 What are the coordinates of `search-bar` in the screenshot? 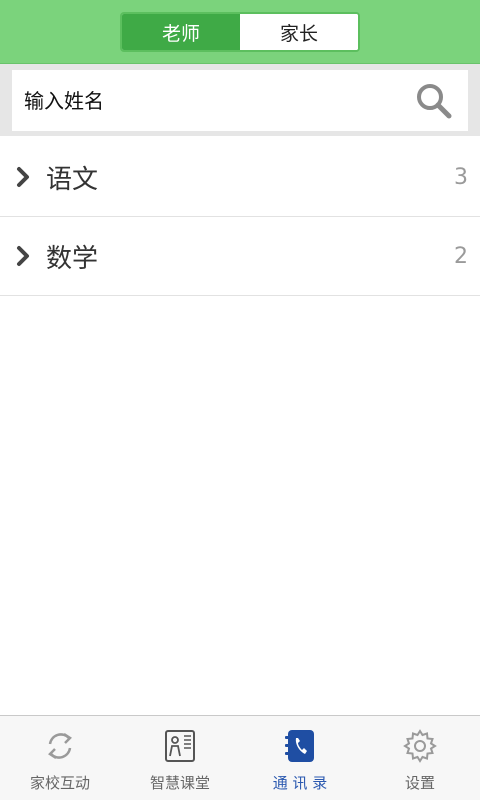 It's located at (240, 100).